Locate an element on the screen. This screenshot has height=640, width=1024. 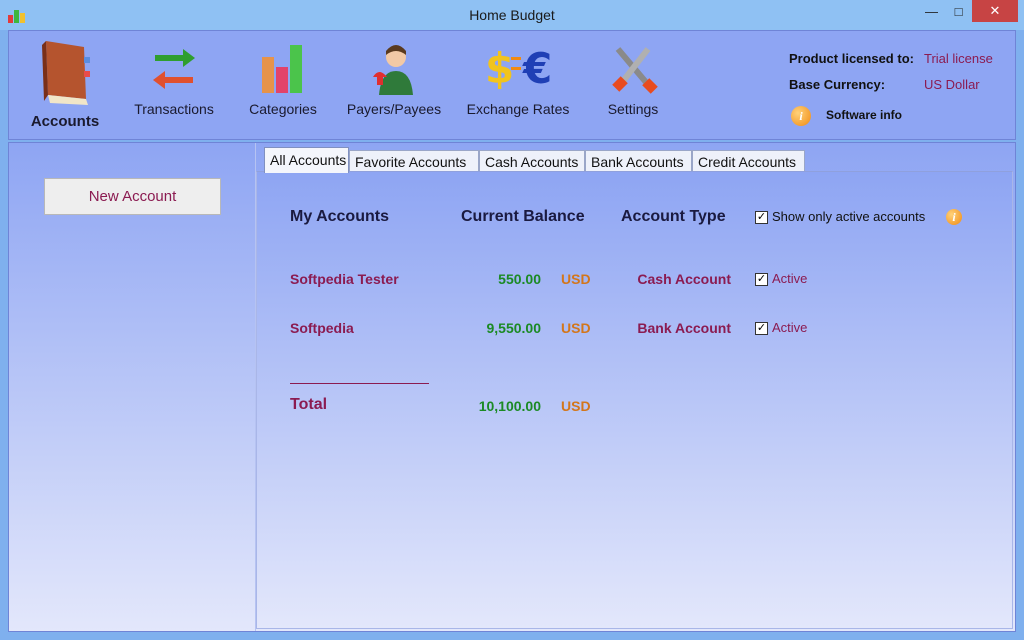
categories-chart-icon is located at coordinates (282, 69).